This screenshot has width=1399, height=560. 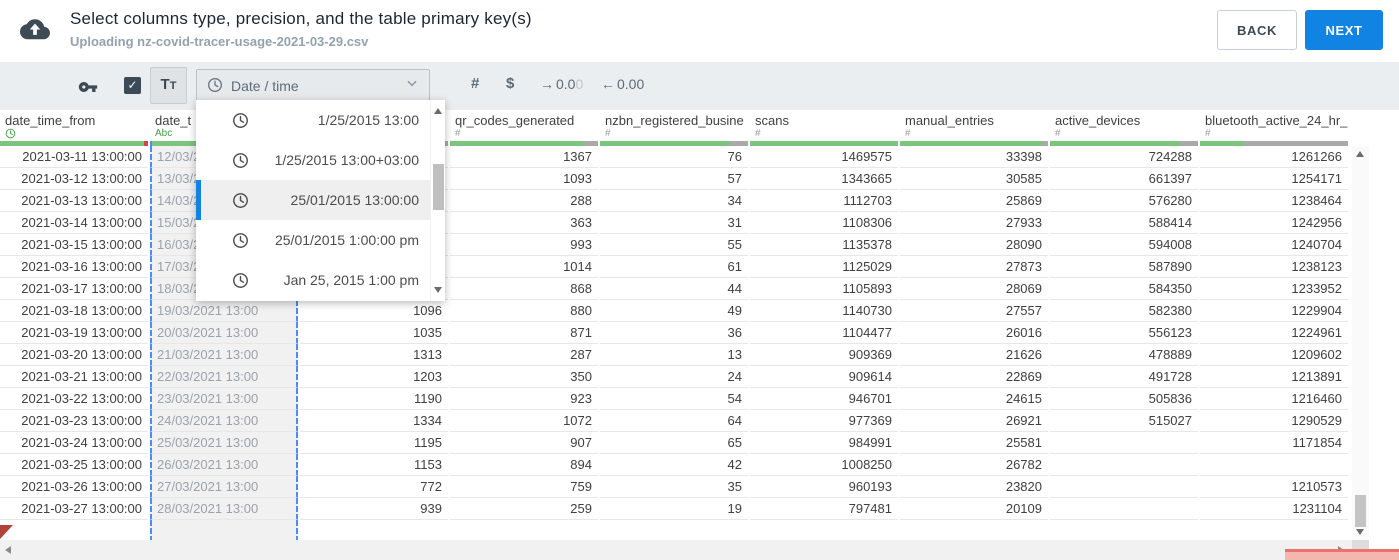 I want to click on date-format-option: 1/25/2015 13:00, so click(x=313, y=120).